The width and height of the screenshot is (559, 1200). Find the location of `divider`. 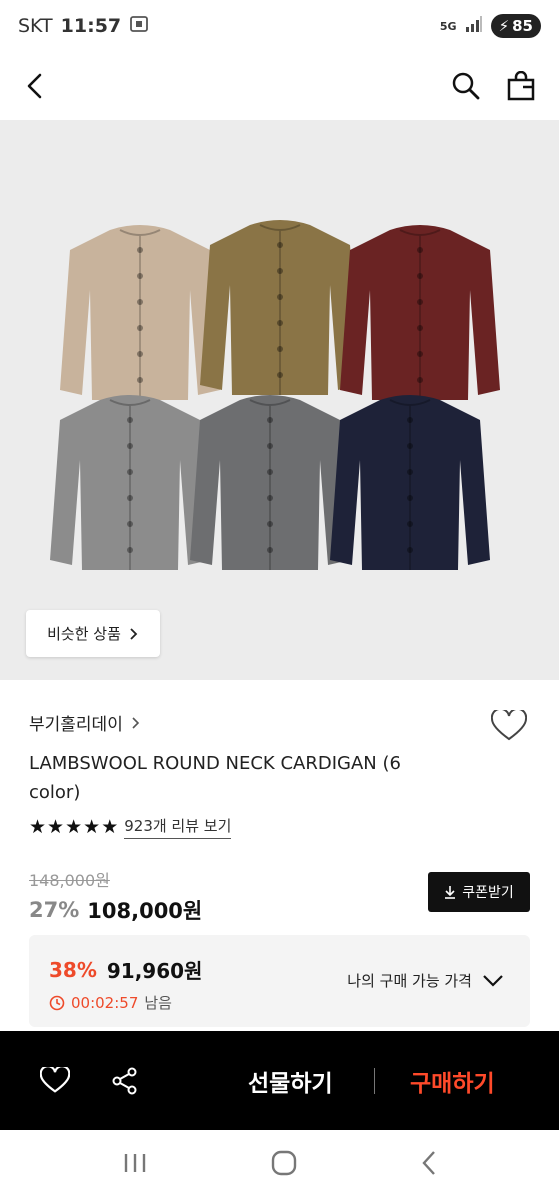

divider is located at coordinates (374, 1081).